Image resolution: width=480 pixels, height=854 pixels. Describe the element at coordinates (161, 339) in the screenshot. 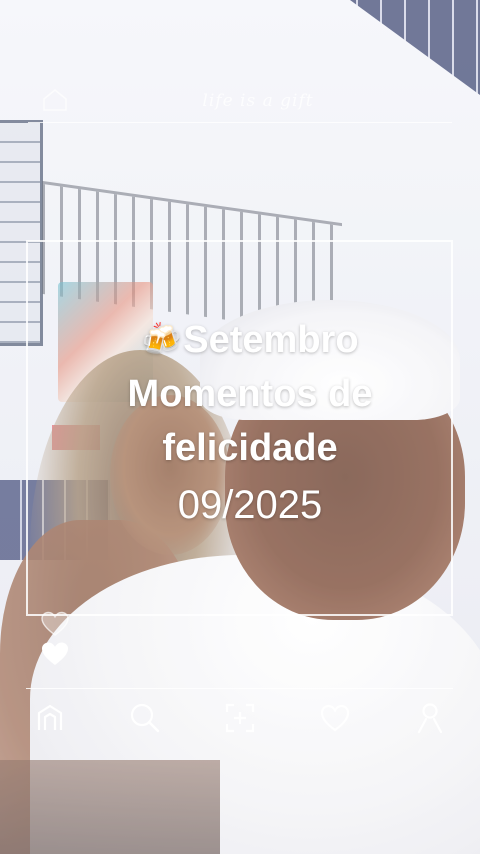

I see `beer-mugs-icon: 🍻` at that location.